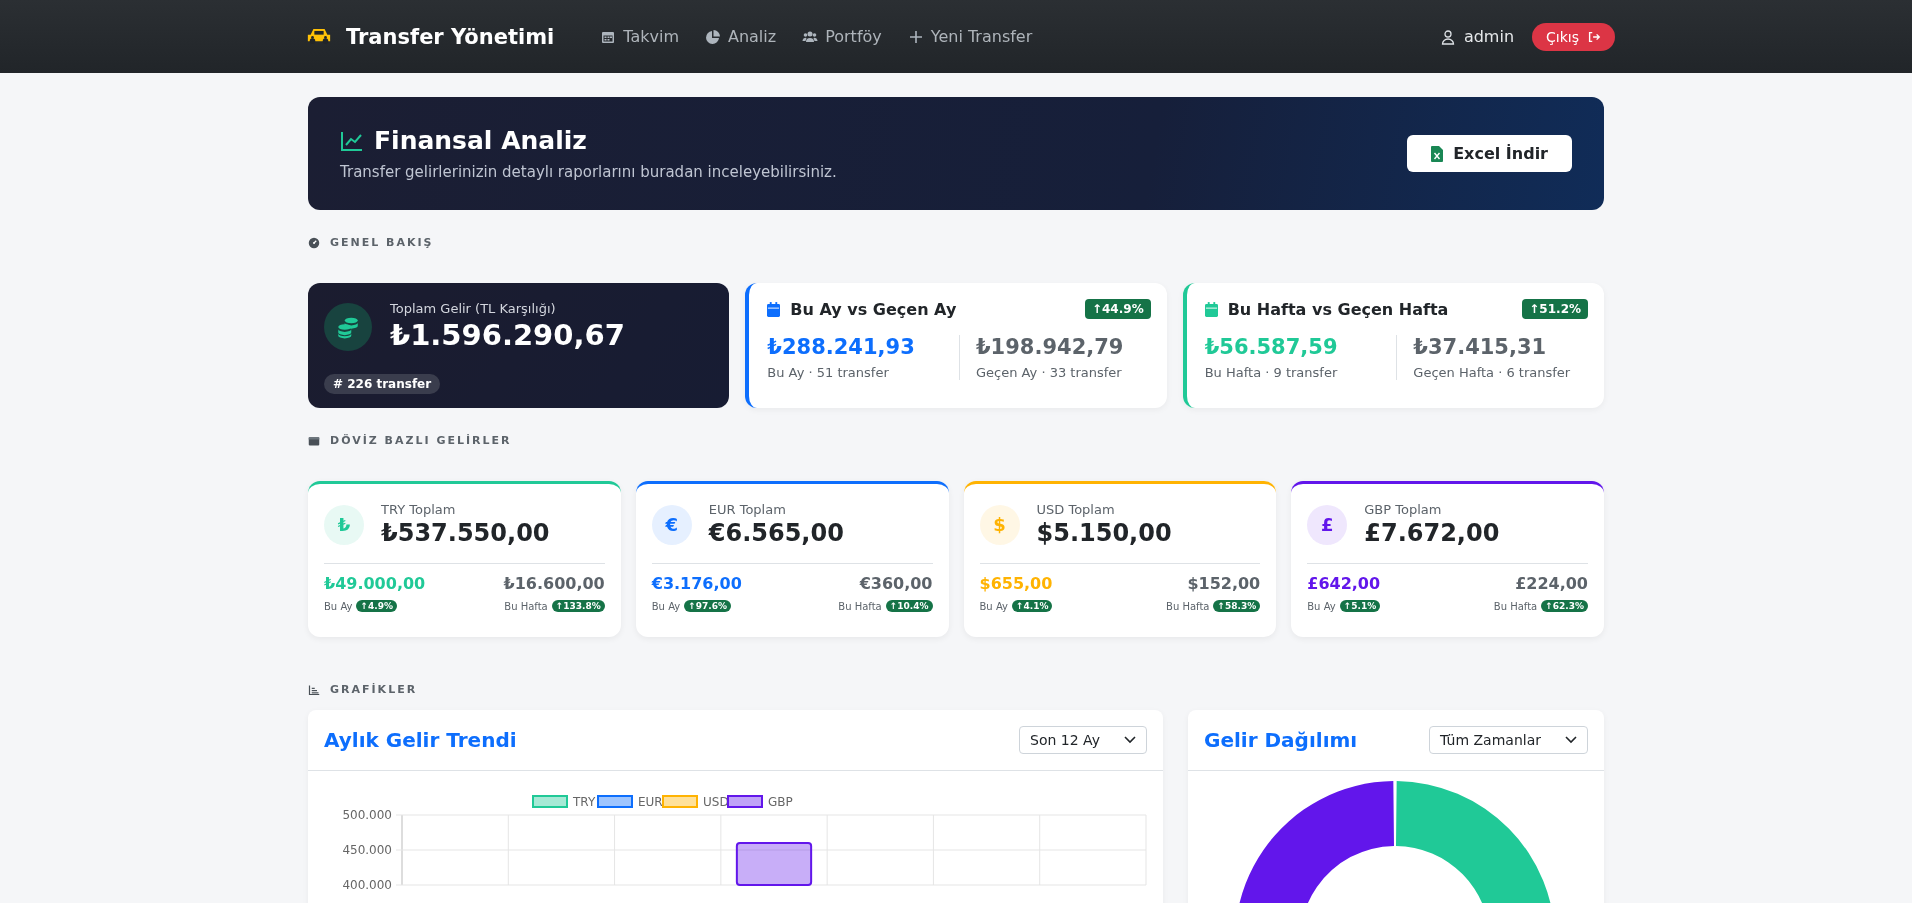 The height and width of the screenshot is (903, 1912). What do you see at coordinates (348, 326) in the screenshot?
I see `coins-icon` at bounding box center [348, 326].